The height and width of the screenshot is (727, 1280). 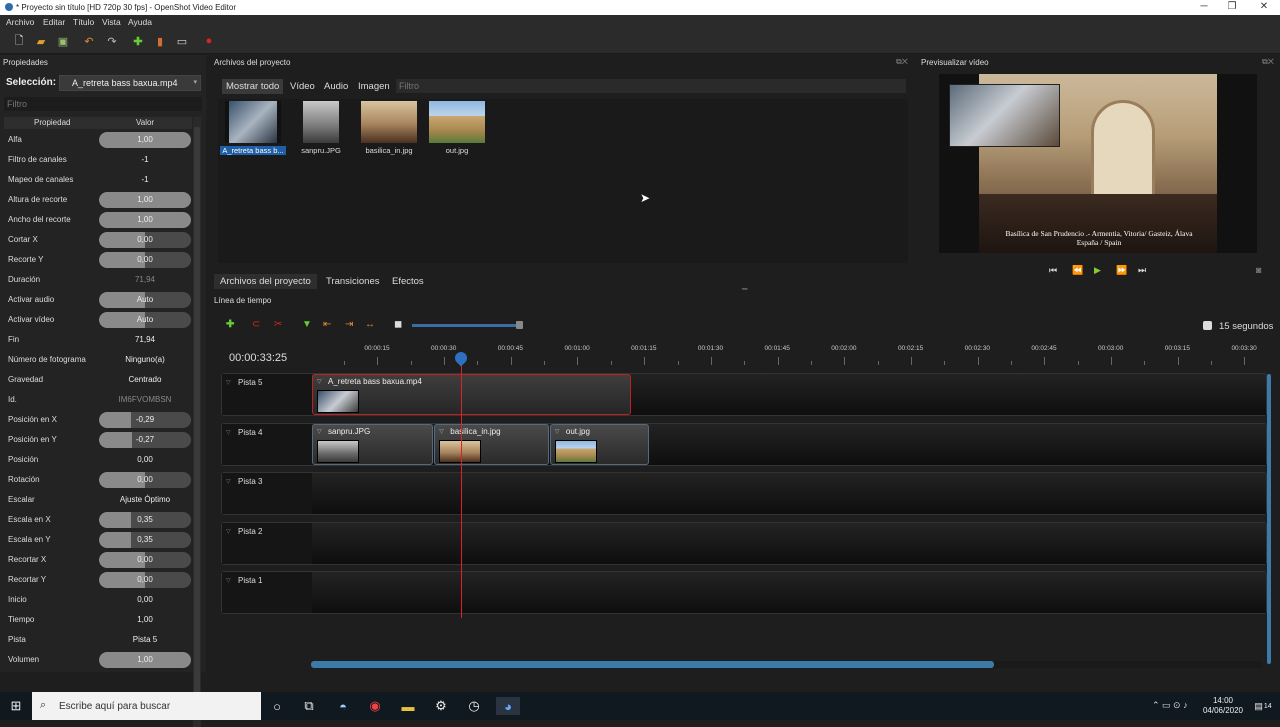 I want to click on property-row: Número de fotograma Ninguno(a), so click(x=98, y=360).